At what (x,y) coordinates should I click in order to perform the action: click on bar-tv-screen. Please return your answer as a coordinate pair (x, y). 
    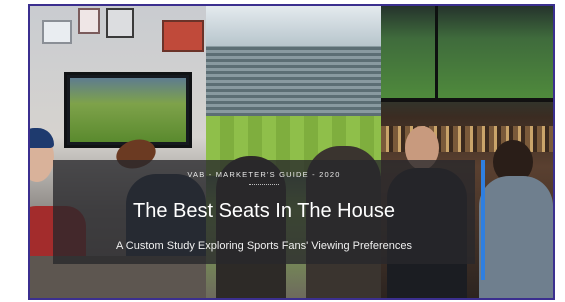
    Looking at the image, I should click on (467, 54).